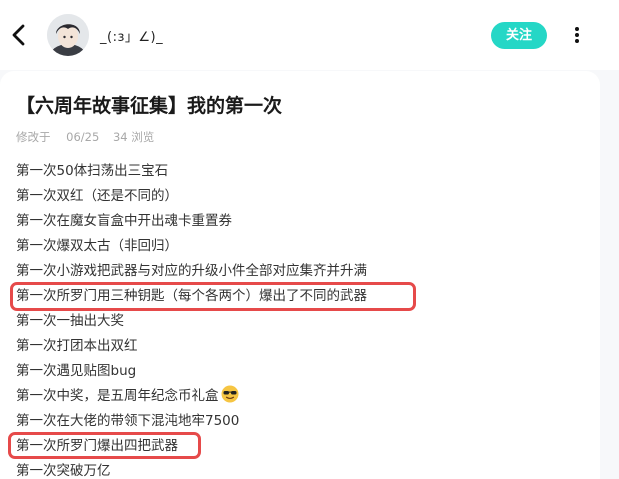 This screenshot has width=619, height=479. I want to click on modified-label: 修改于, so click(33, 137).